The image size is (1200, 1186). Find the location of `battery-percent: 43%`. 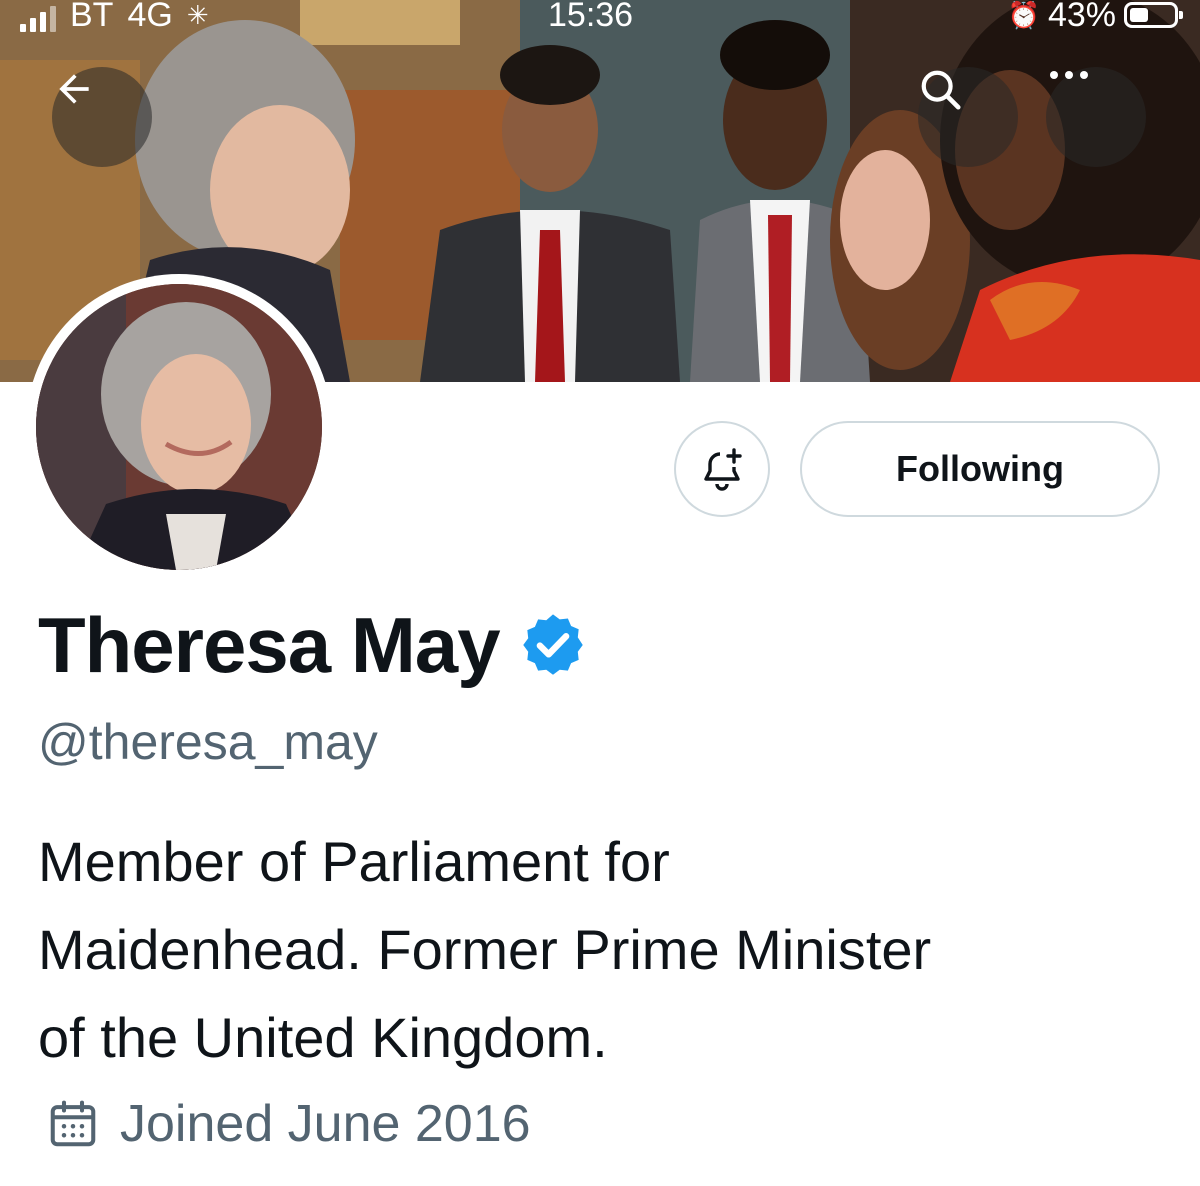

battery-percent: 43% is located at coordinates (1081, 17).